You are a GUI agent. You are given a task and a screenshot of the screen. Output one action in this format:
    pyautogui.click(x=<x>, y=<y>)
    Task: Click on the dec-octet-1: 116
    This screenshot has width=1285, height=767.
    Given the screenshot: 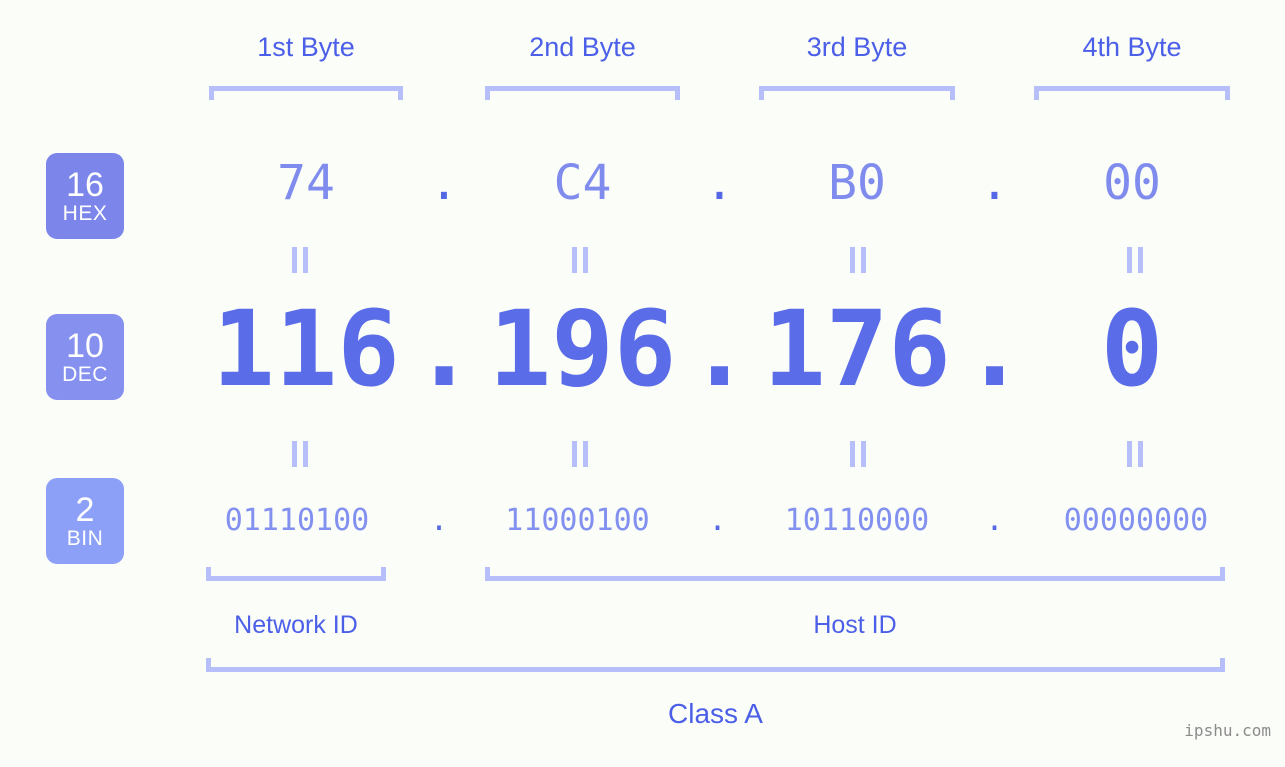 What is the action you would take?
    pyautogui.click(x=306, y=349)
    